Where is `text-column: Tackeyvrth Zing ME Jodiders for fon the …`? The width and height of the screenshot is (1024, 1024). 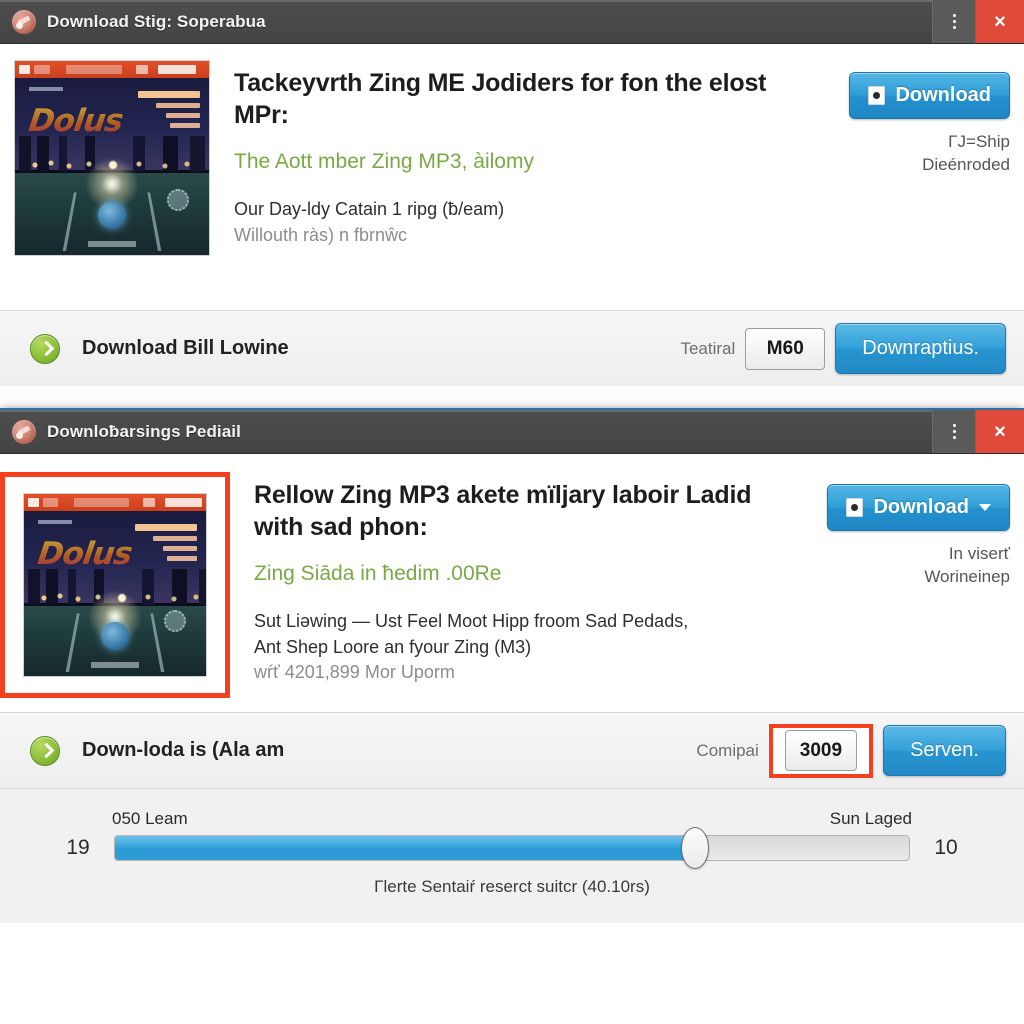 text-column: Tackeyvrth Zing ME Jodiders for fon the … is located at coordinates (510, 180).